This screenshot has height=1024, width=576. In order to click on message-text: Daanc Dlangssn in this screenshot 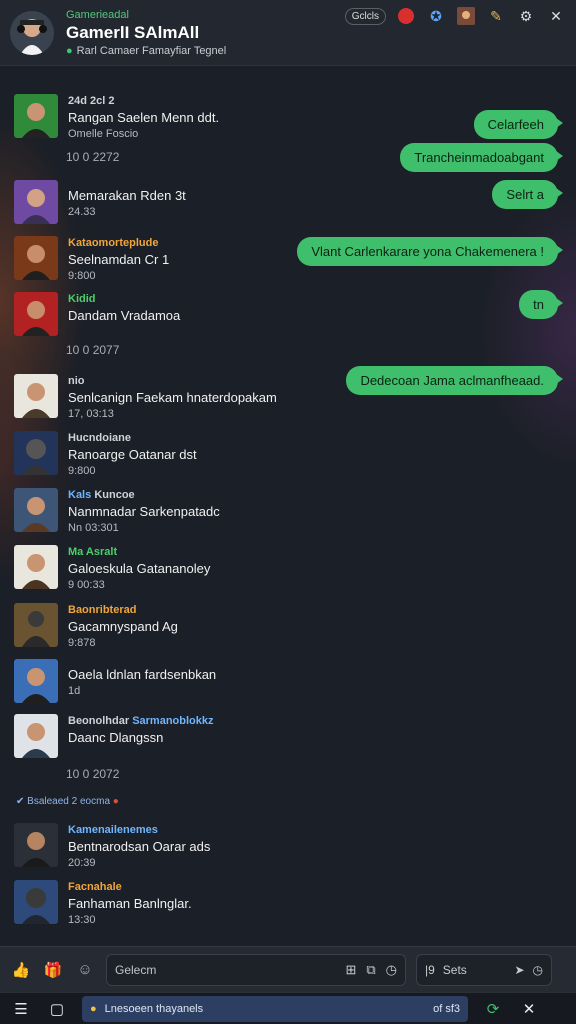, I will do `click(116, 737)`.